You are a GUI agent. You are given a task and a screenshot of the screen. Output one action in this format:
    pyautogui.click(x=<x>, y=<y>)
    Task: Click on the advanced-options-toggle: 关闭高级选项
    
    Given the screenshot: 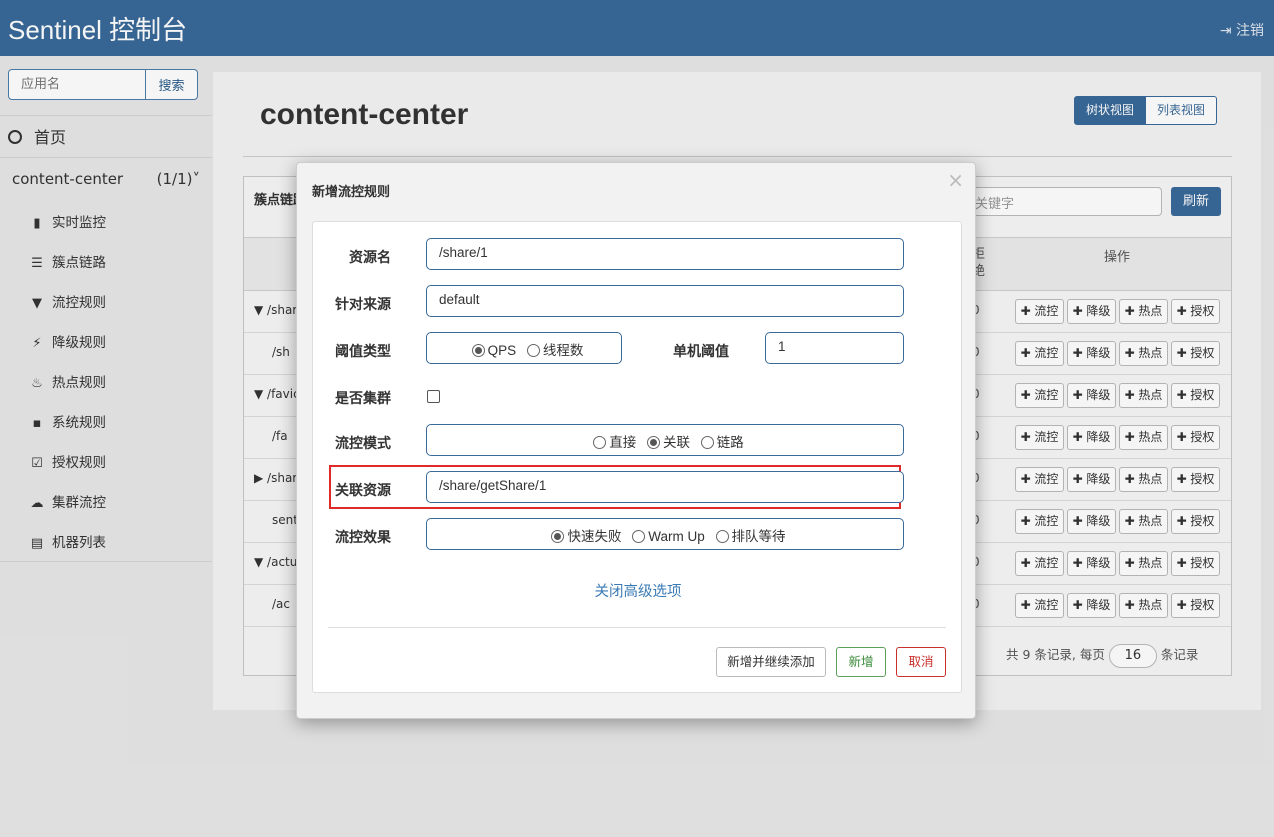 What is the action you would take?
    pyautogui.click(x=638, y=590)
    